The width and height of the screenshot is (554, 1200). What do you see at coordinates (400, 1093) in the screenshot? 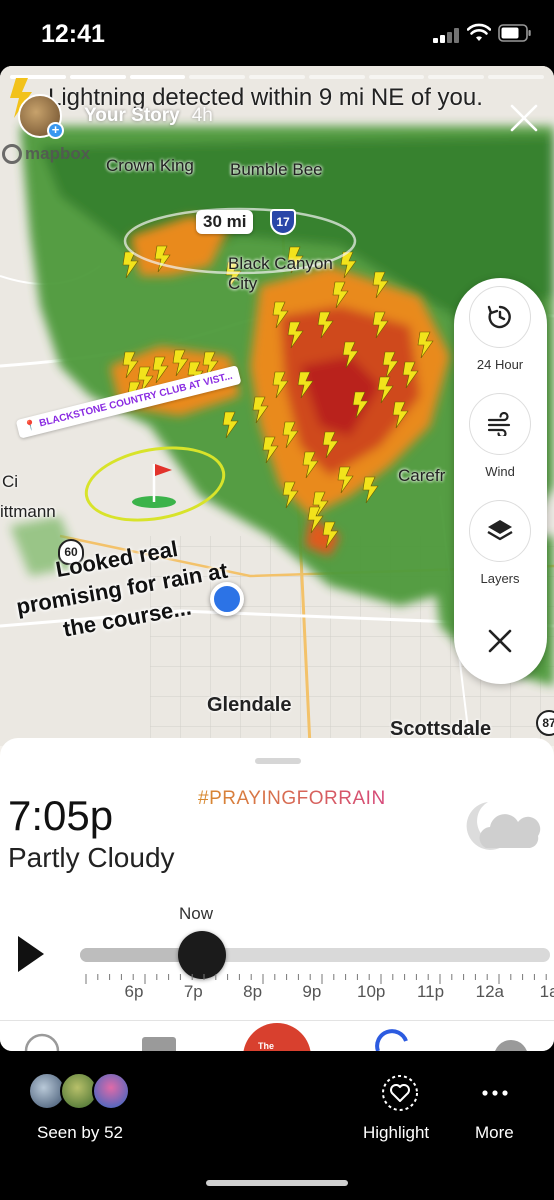
I see `highlight-heart-icon` at bounding box center [400, 1093].